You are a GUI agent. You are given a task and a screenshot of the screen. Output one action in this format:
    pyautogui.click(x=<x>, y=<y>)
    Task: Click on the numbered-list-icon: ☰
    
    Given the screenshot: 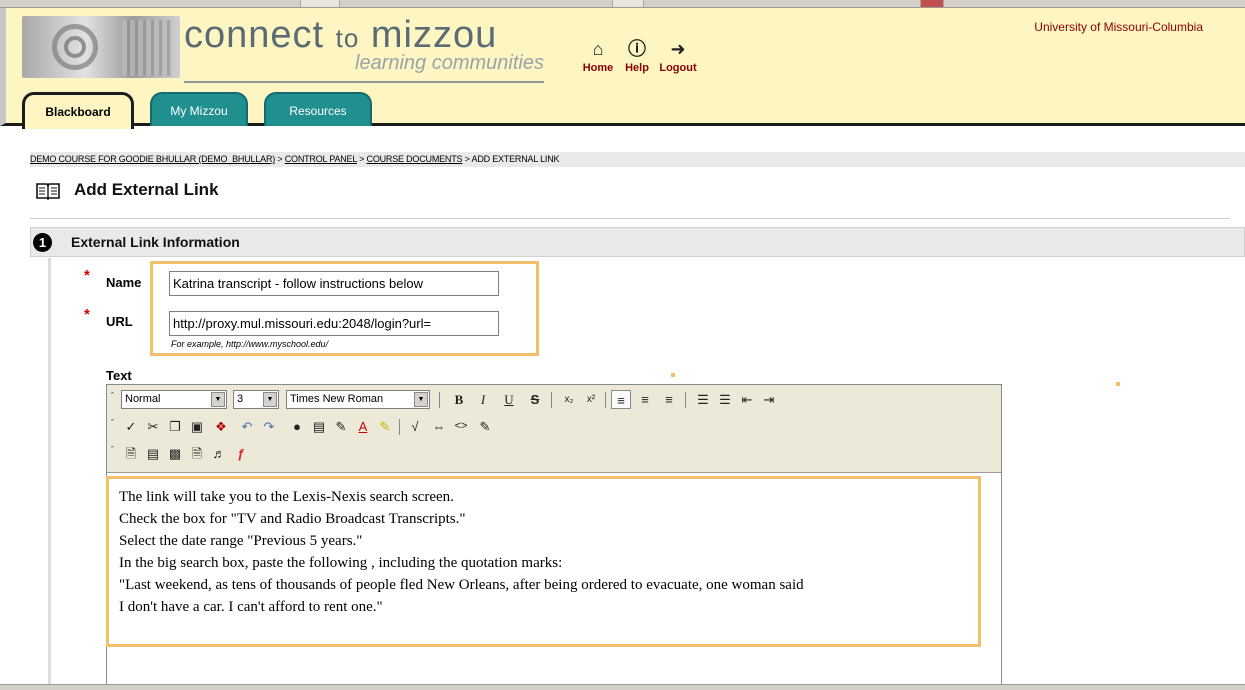 What is the action you would take?
    pyautogui.click(x=703, y=399)
    